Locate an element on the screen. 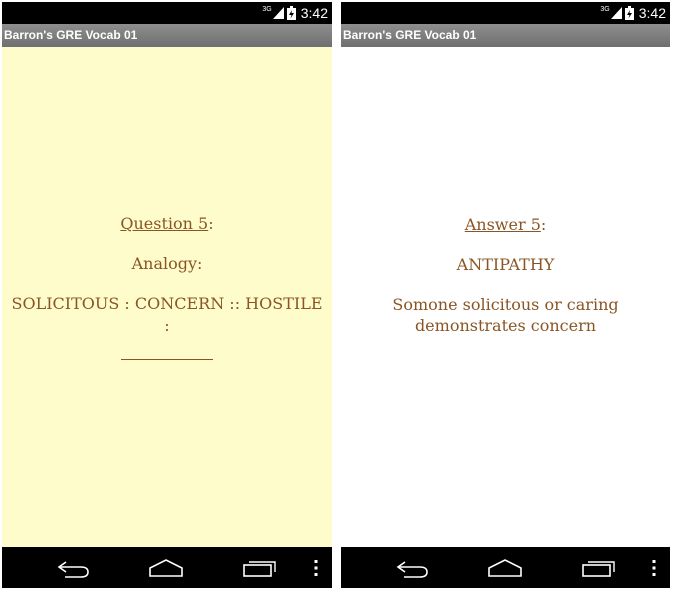 The image size is (673, 594). analogy-prompt: SOLICITOUS : CONCERN :: HOSTILE : is located at coordinates (167, 314).